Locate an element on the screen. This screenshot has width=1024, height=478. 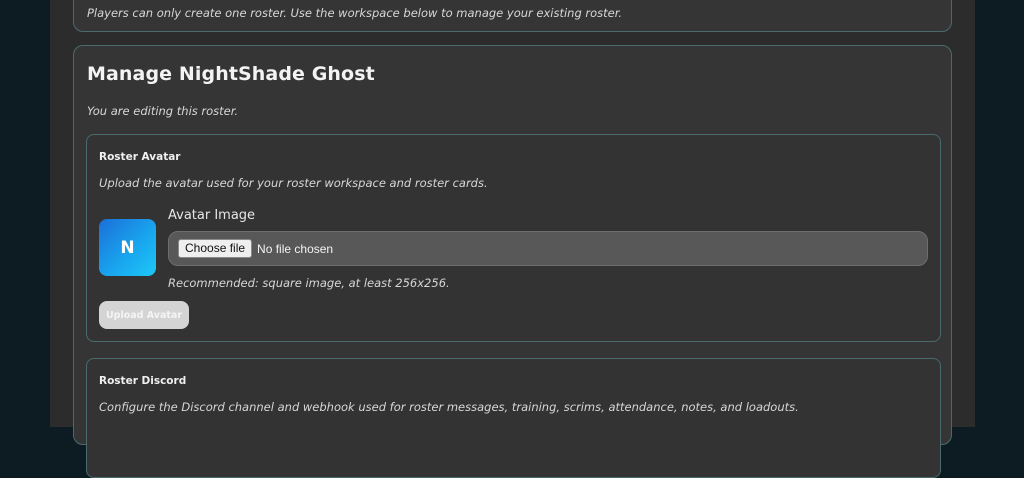
choose-file-button: Choose file is located at coordinates (215, 248).